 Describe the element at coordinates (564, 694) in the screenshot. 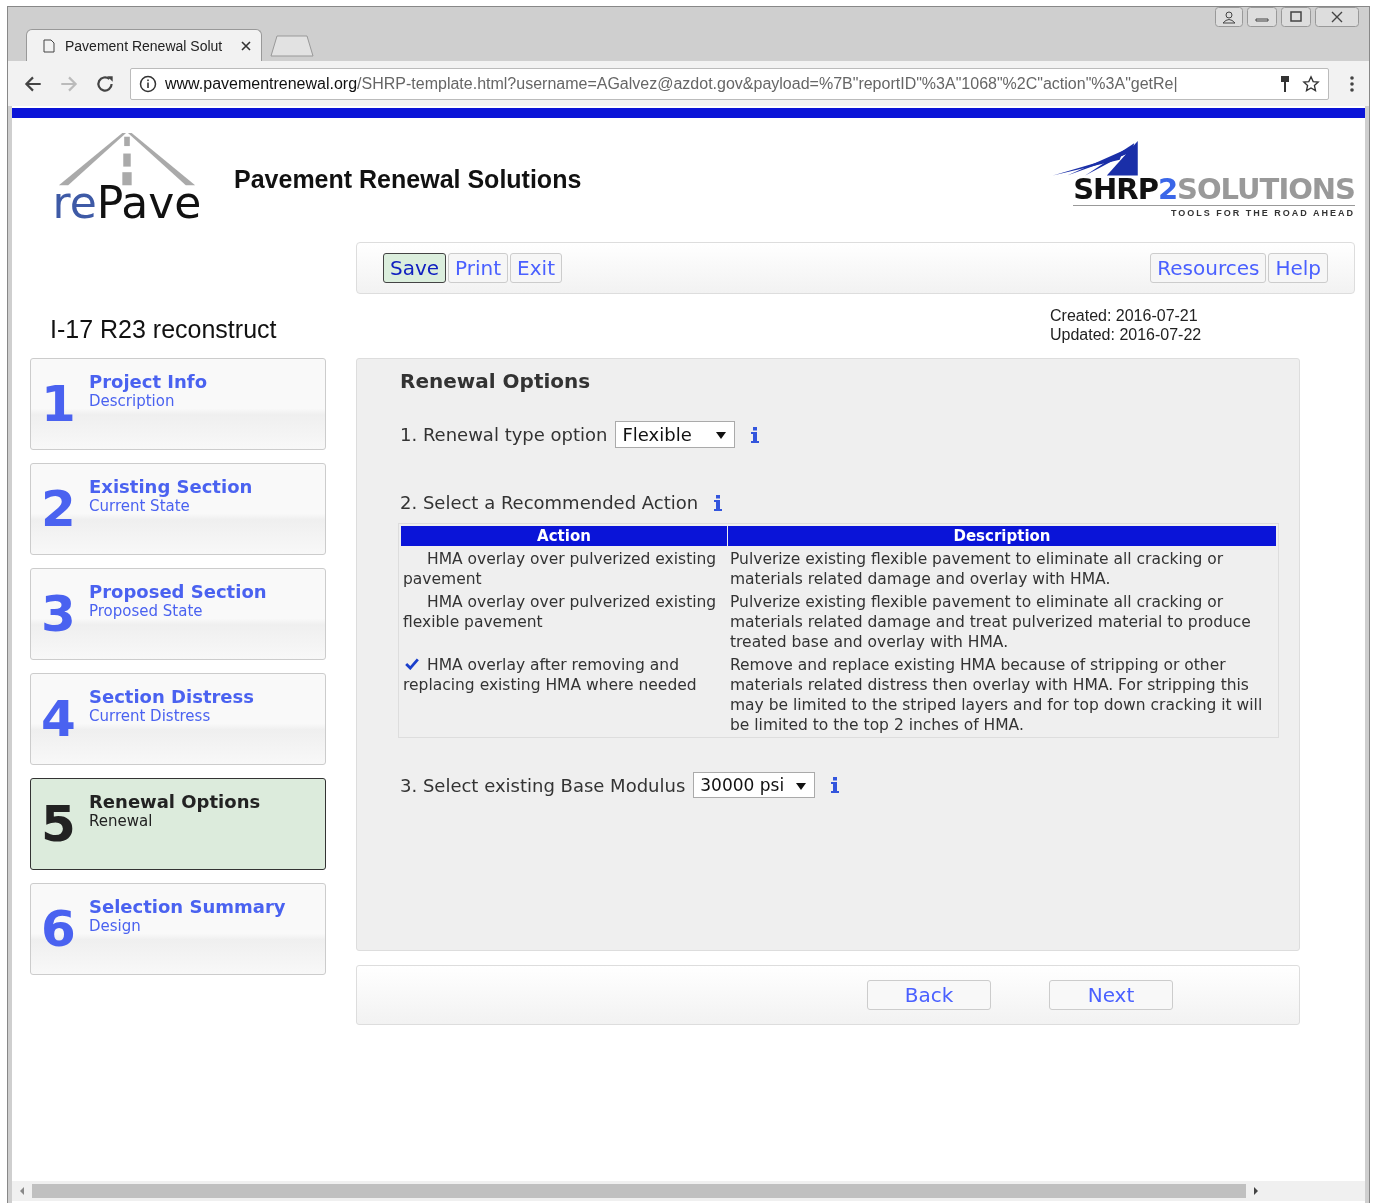

I see `action-option: HMA overlay after removing and replacing existing HMA where needed` at that location.